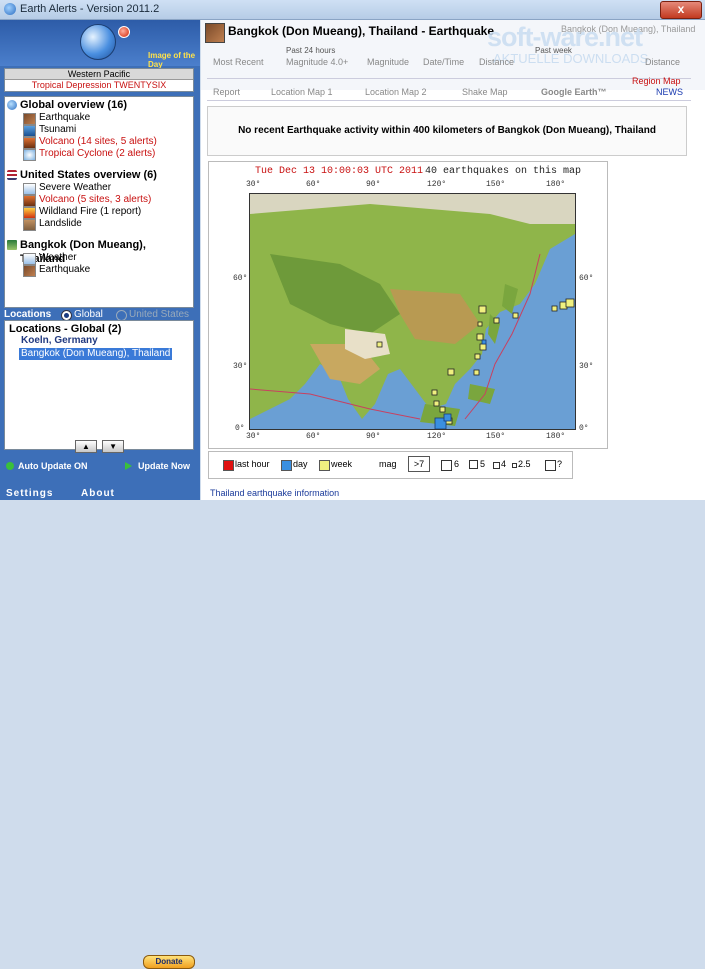  I want to click on region-title: Western Pacific, so click(99, 74).